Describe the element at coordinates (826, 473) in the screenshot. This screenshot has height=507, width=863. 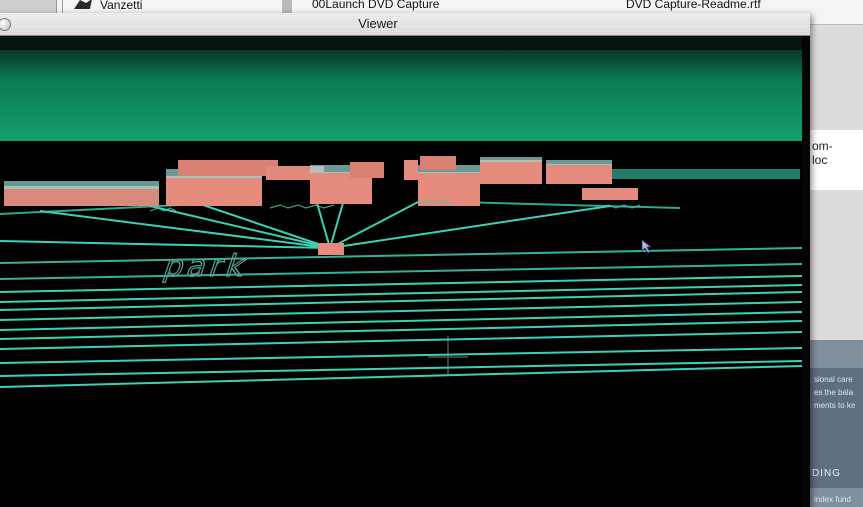
I see `brochure-heading: DING` at that location.